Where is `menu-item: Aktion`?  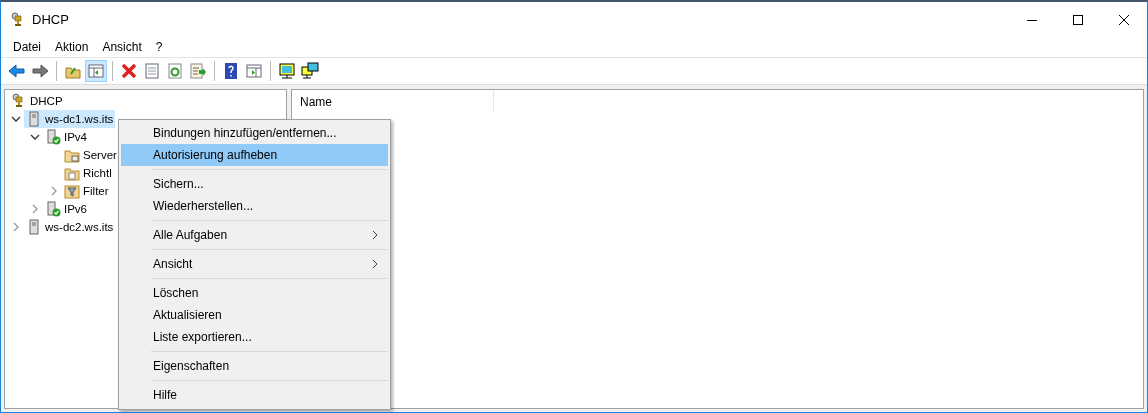 menu-item: Aktion is located at coordinates (72, 47).